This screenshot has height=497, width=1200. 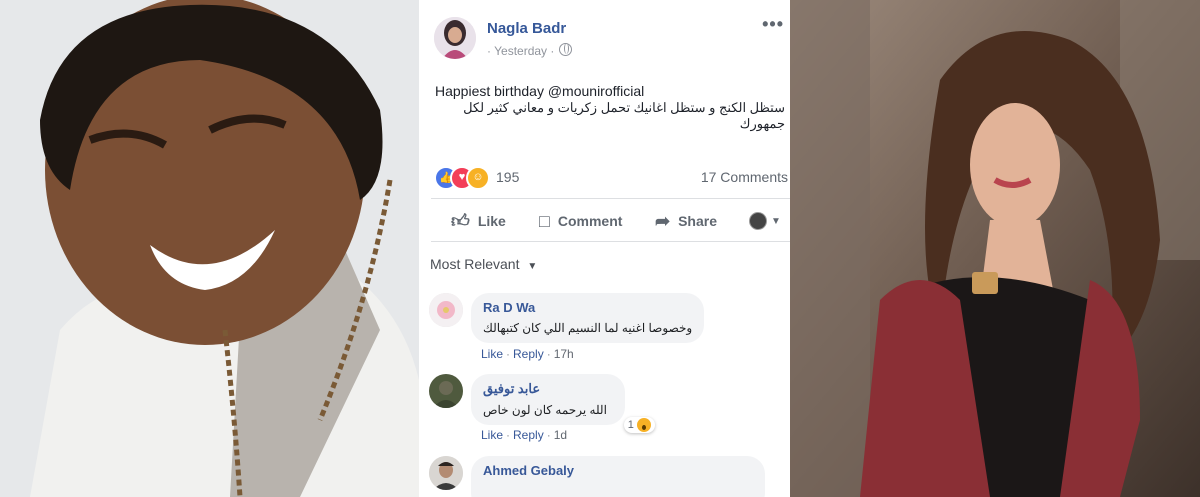 What do you see at coordinates (618, 470) in the screenshot?
I see `commenter-name: Ahmed Gebaly` at bounding box center [618, 470].